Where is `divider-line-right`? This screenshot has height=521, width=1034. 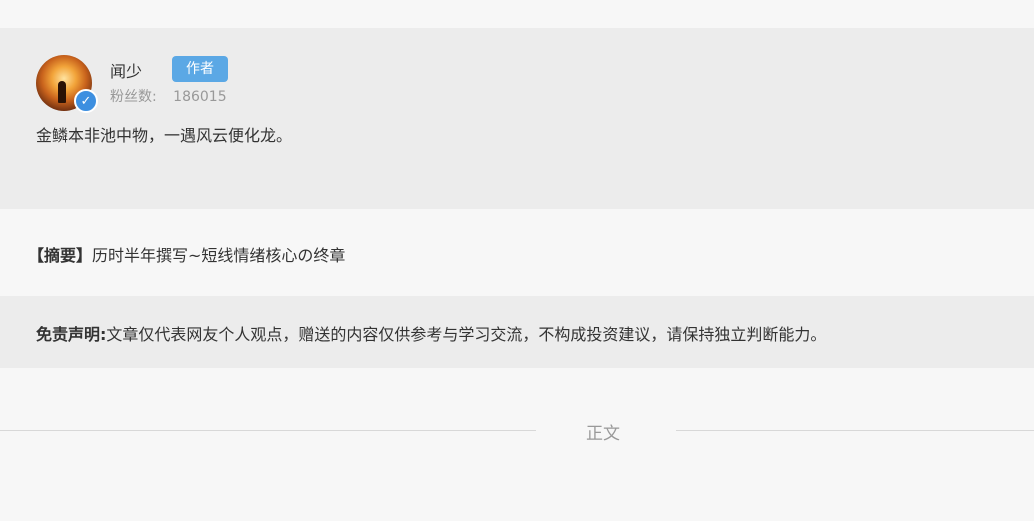 divider-line-right is located at coordinates (855, 430).